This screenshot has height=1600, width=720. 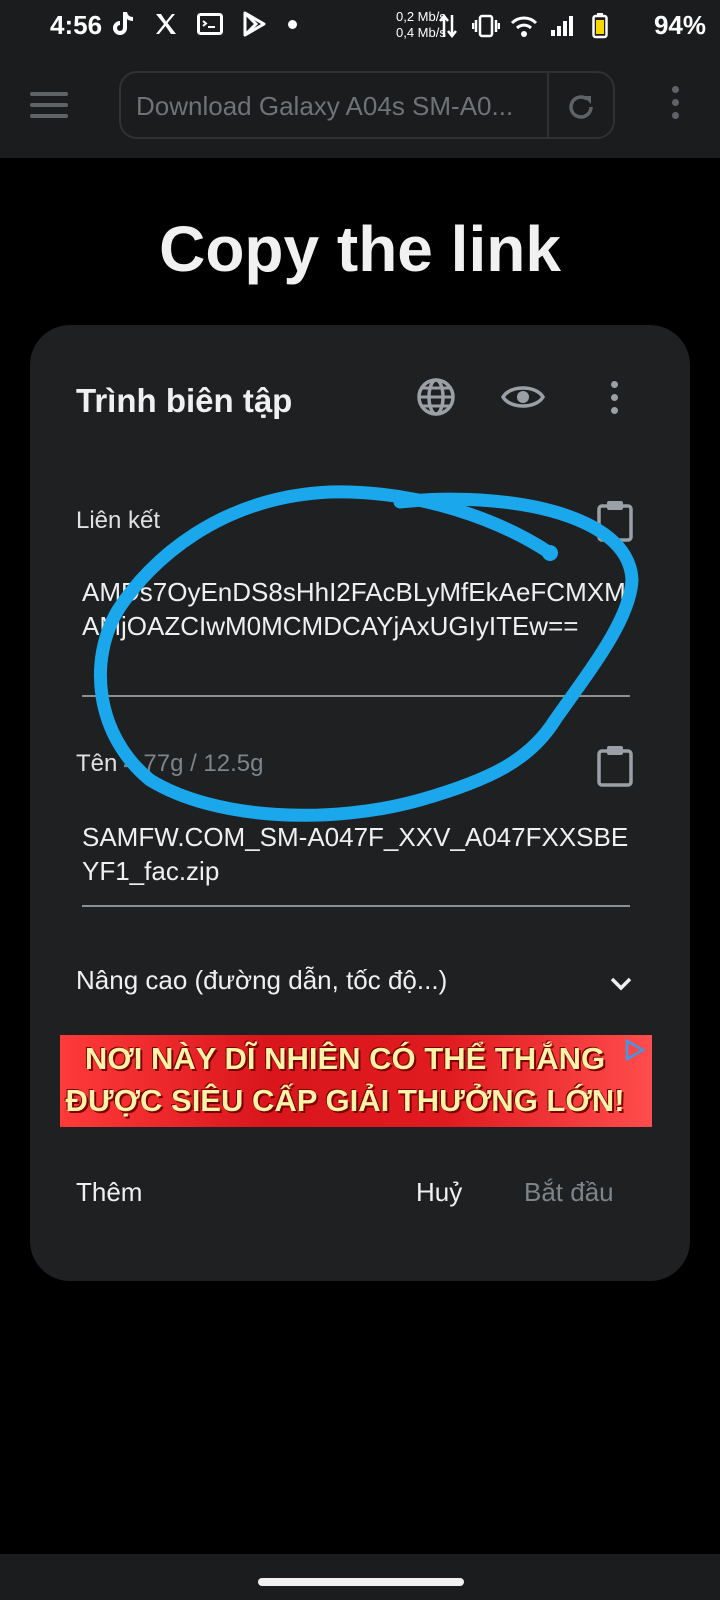 What do you see at coordinates (360, 1577) in the screenshot?
I see `navigation-bar` at bounding box center [360, 1577].